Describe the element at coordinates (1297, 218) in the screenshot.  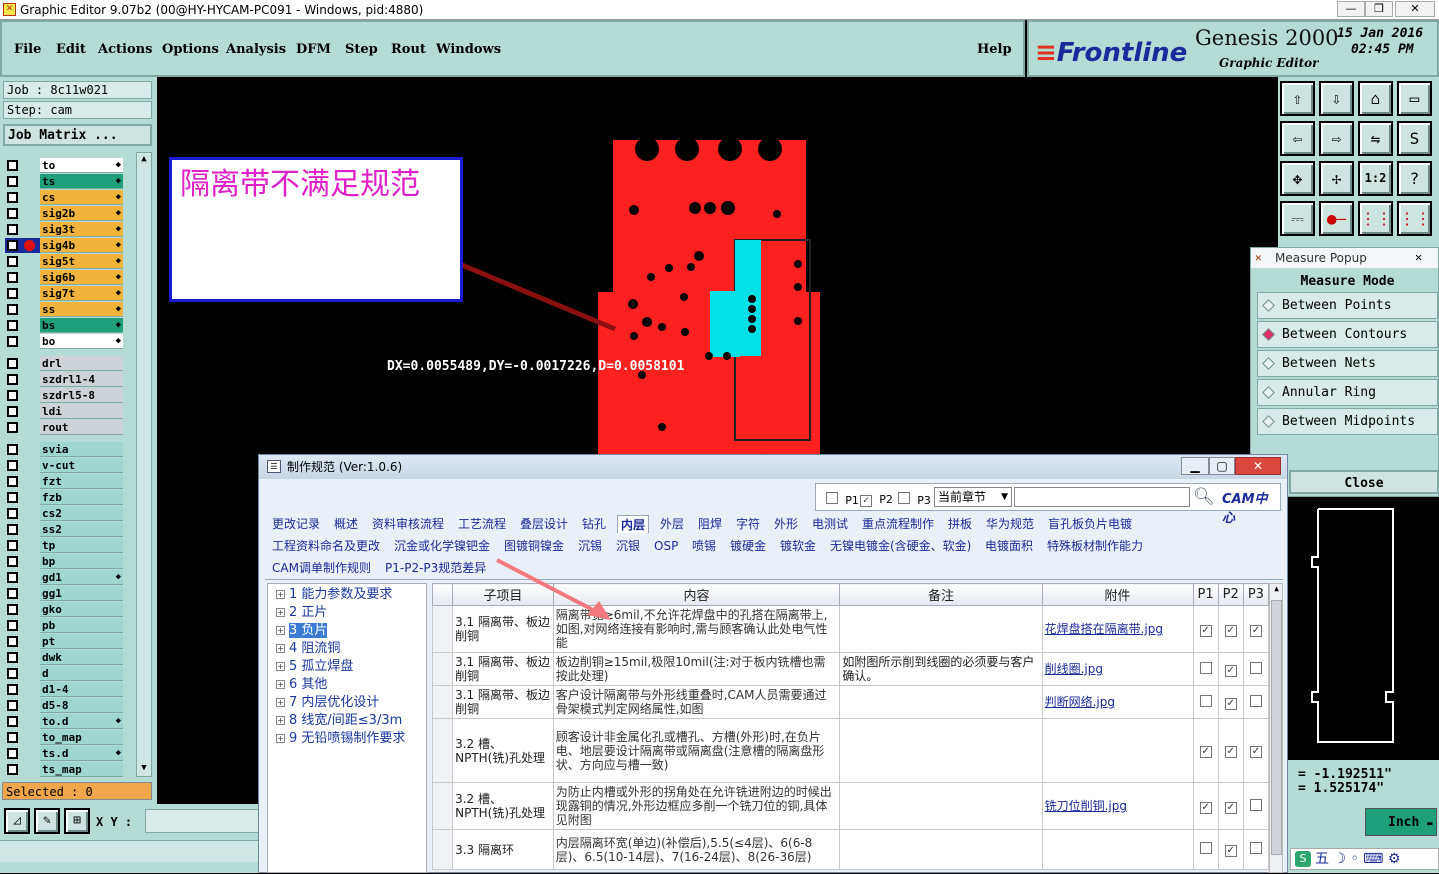
I see `measure-tool-button: ⎓` at that location.